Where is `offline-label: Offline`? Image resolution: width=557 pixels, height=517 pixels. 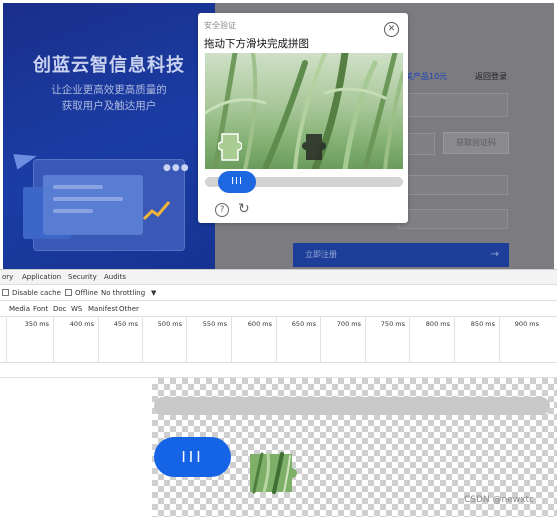 offline-label: Offline is located at coordinates (86, 293).